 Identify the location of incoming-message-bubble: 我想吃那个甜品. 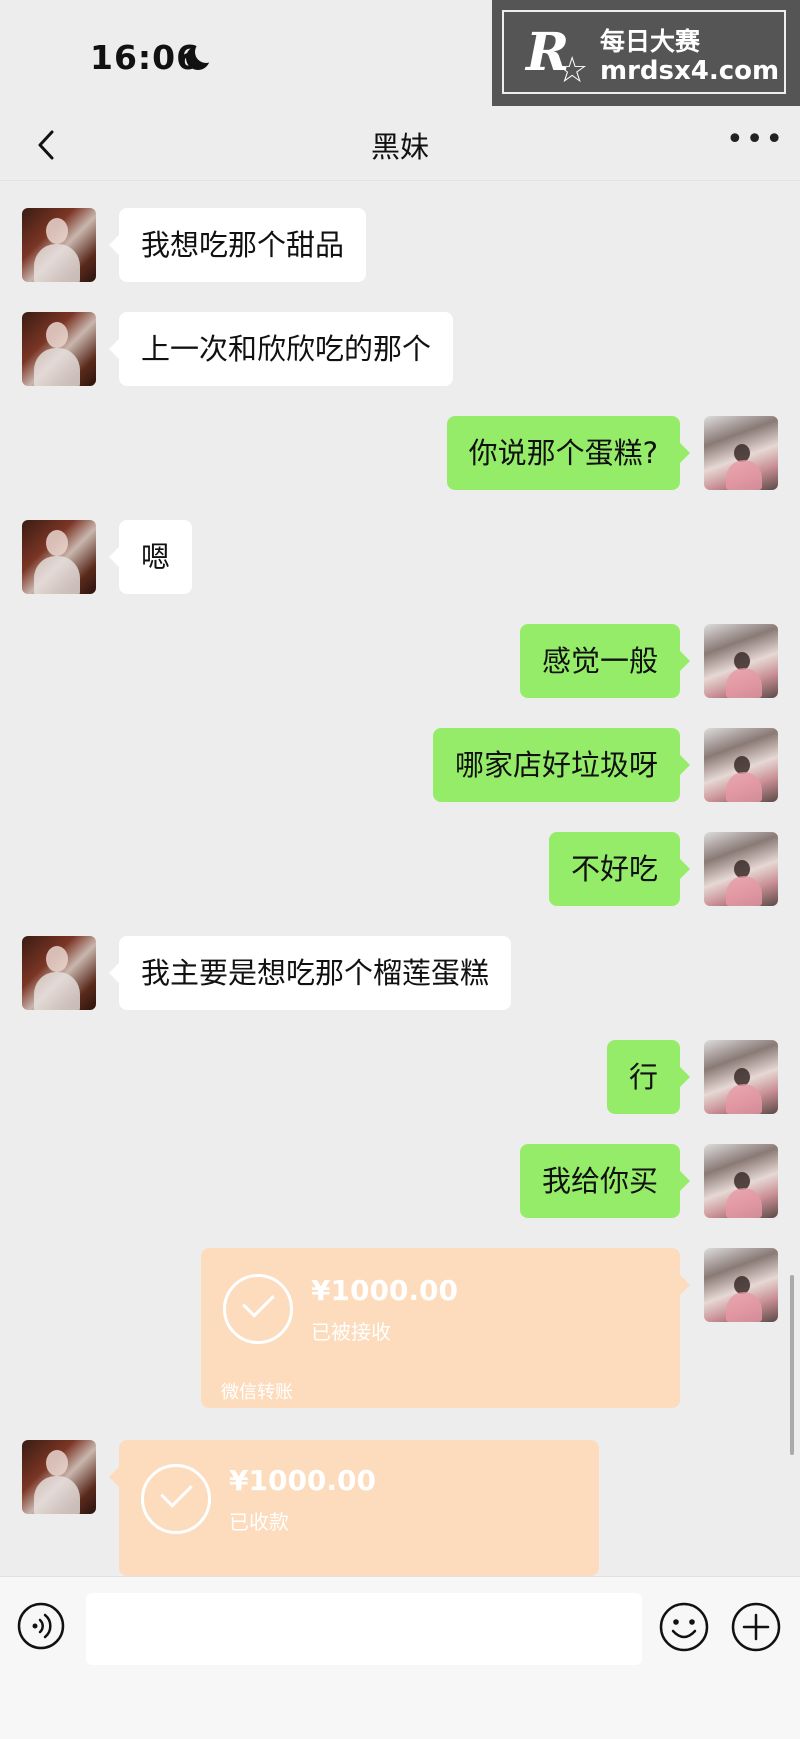
(237, 245).